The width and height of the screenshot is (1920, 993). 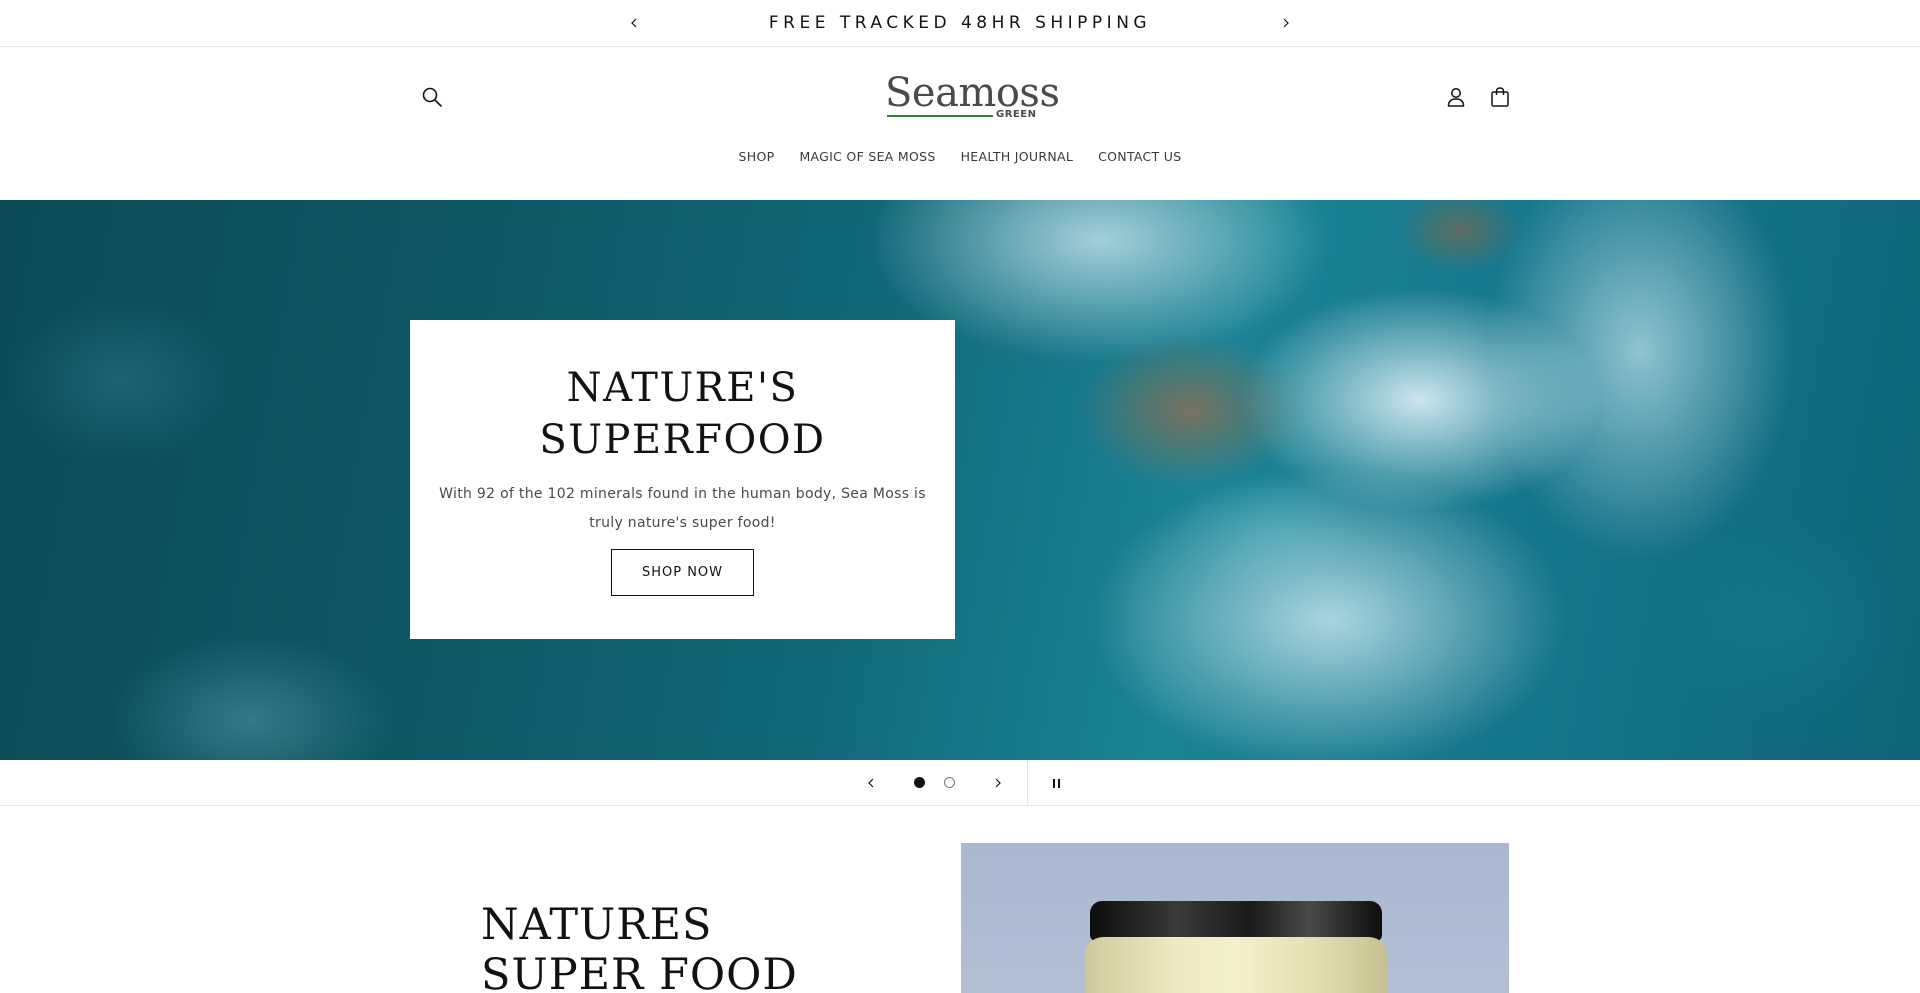 What do you see at coordinates (1236, 965) in the screenshot?
I see `jar-body` at bounding box center [1236, 965].